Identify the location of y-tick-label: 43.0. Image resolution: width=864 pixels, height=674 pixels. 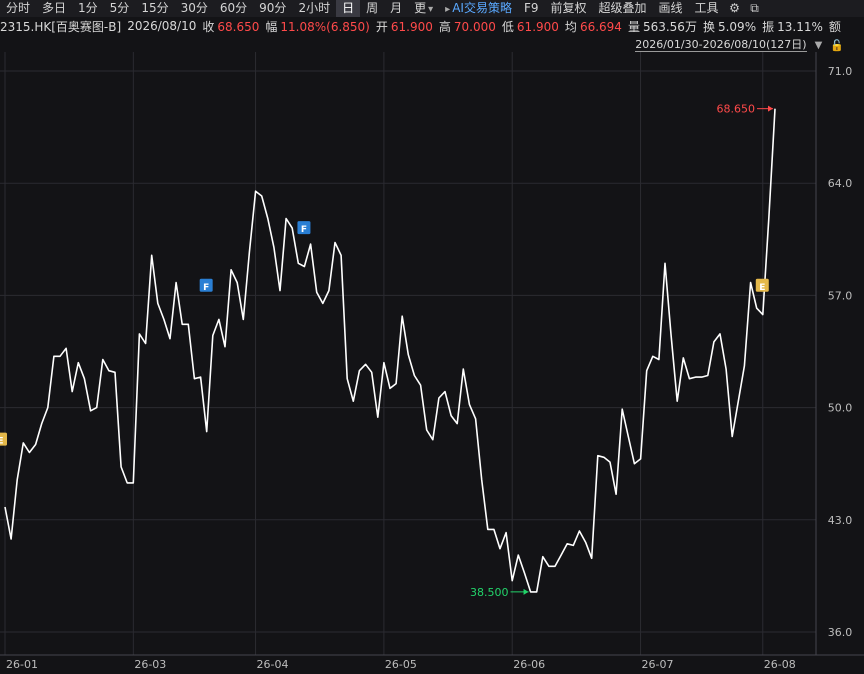
(840, 520).